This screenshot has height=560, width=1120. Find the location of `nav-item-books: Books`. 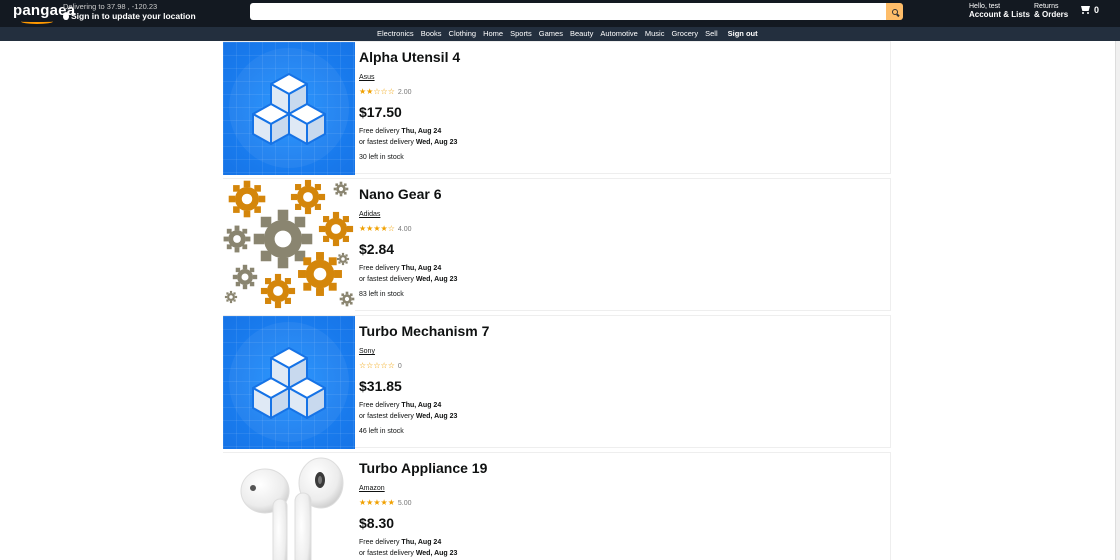

nav-item-books: Books is located at coordinates (431, 33).